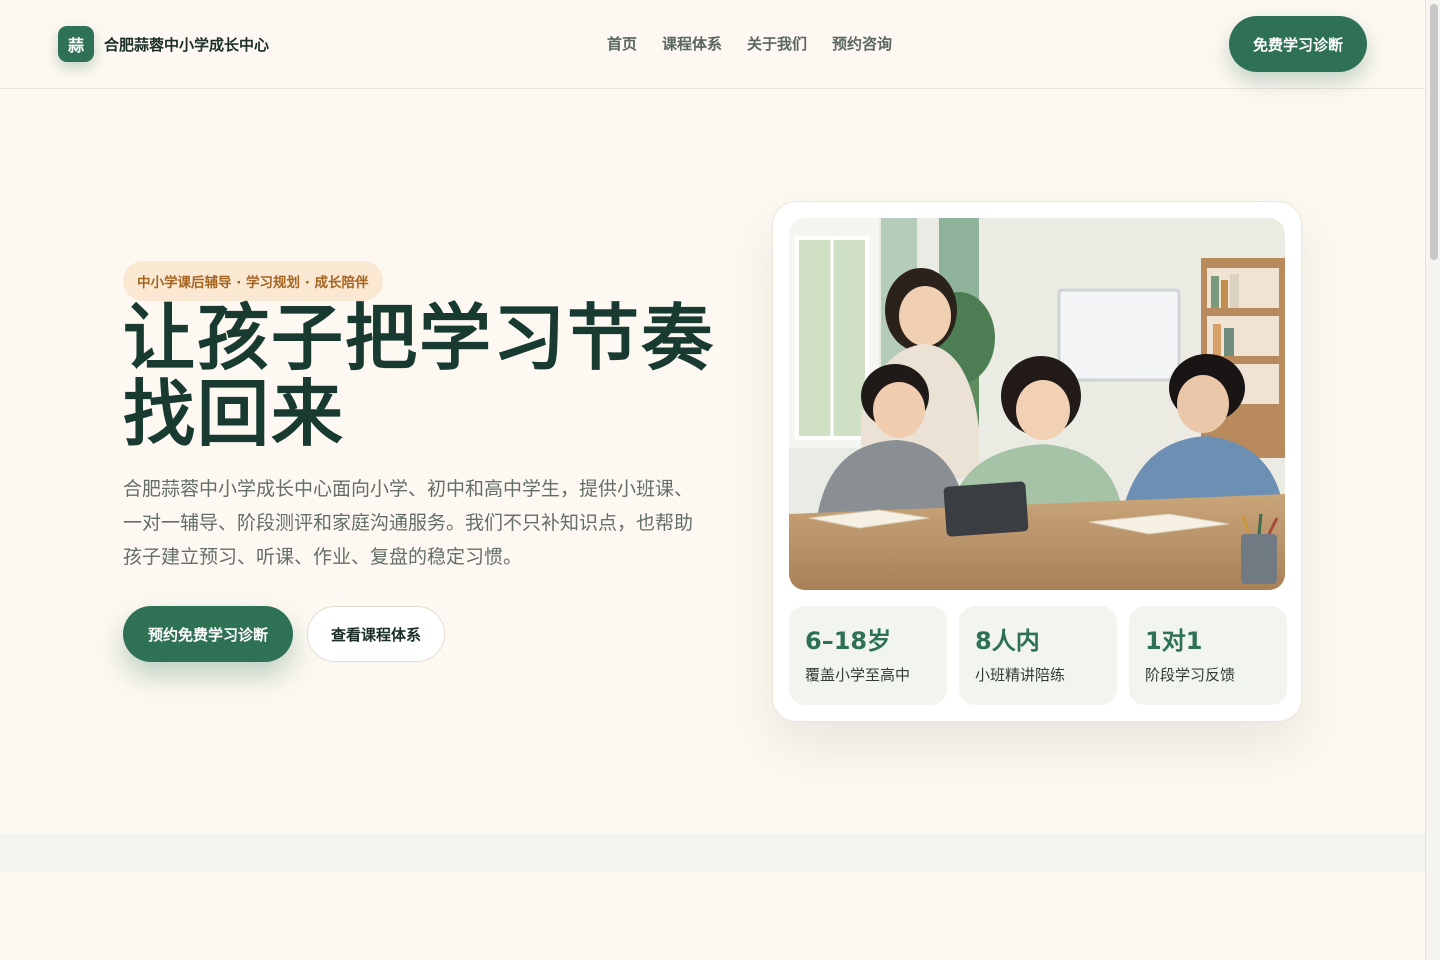 This screenshot has height=960, width=1440. I want to click on stat-card-class-size: 8人内 小班精讲陪练, so click(1038, 655).